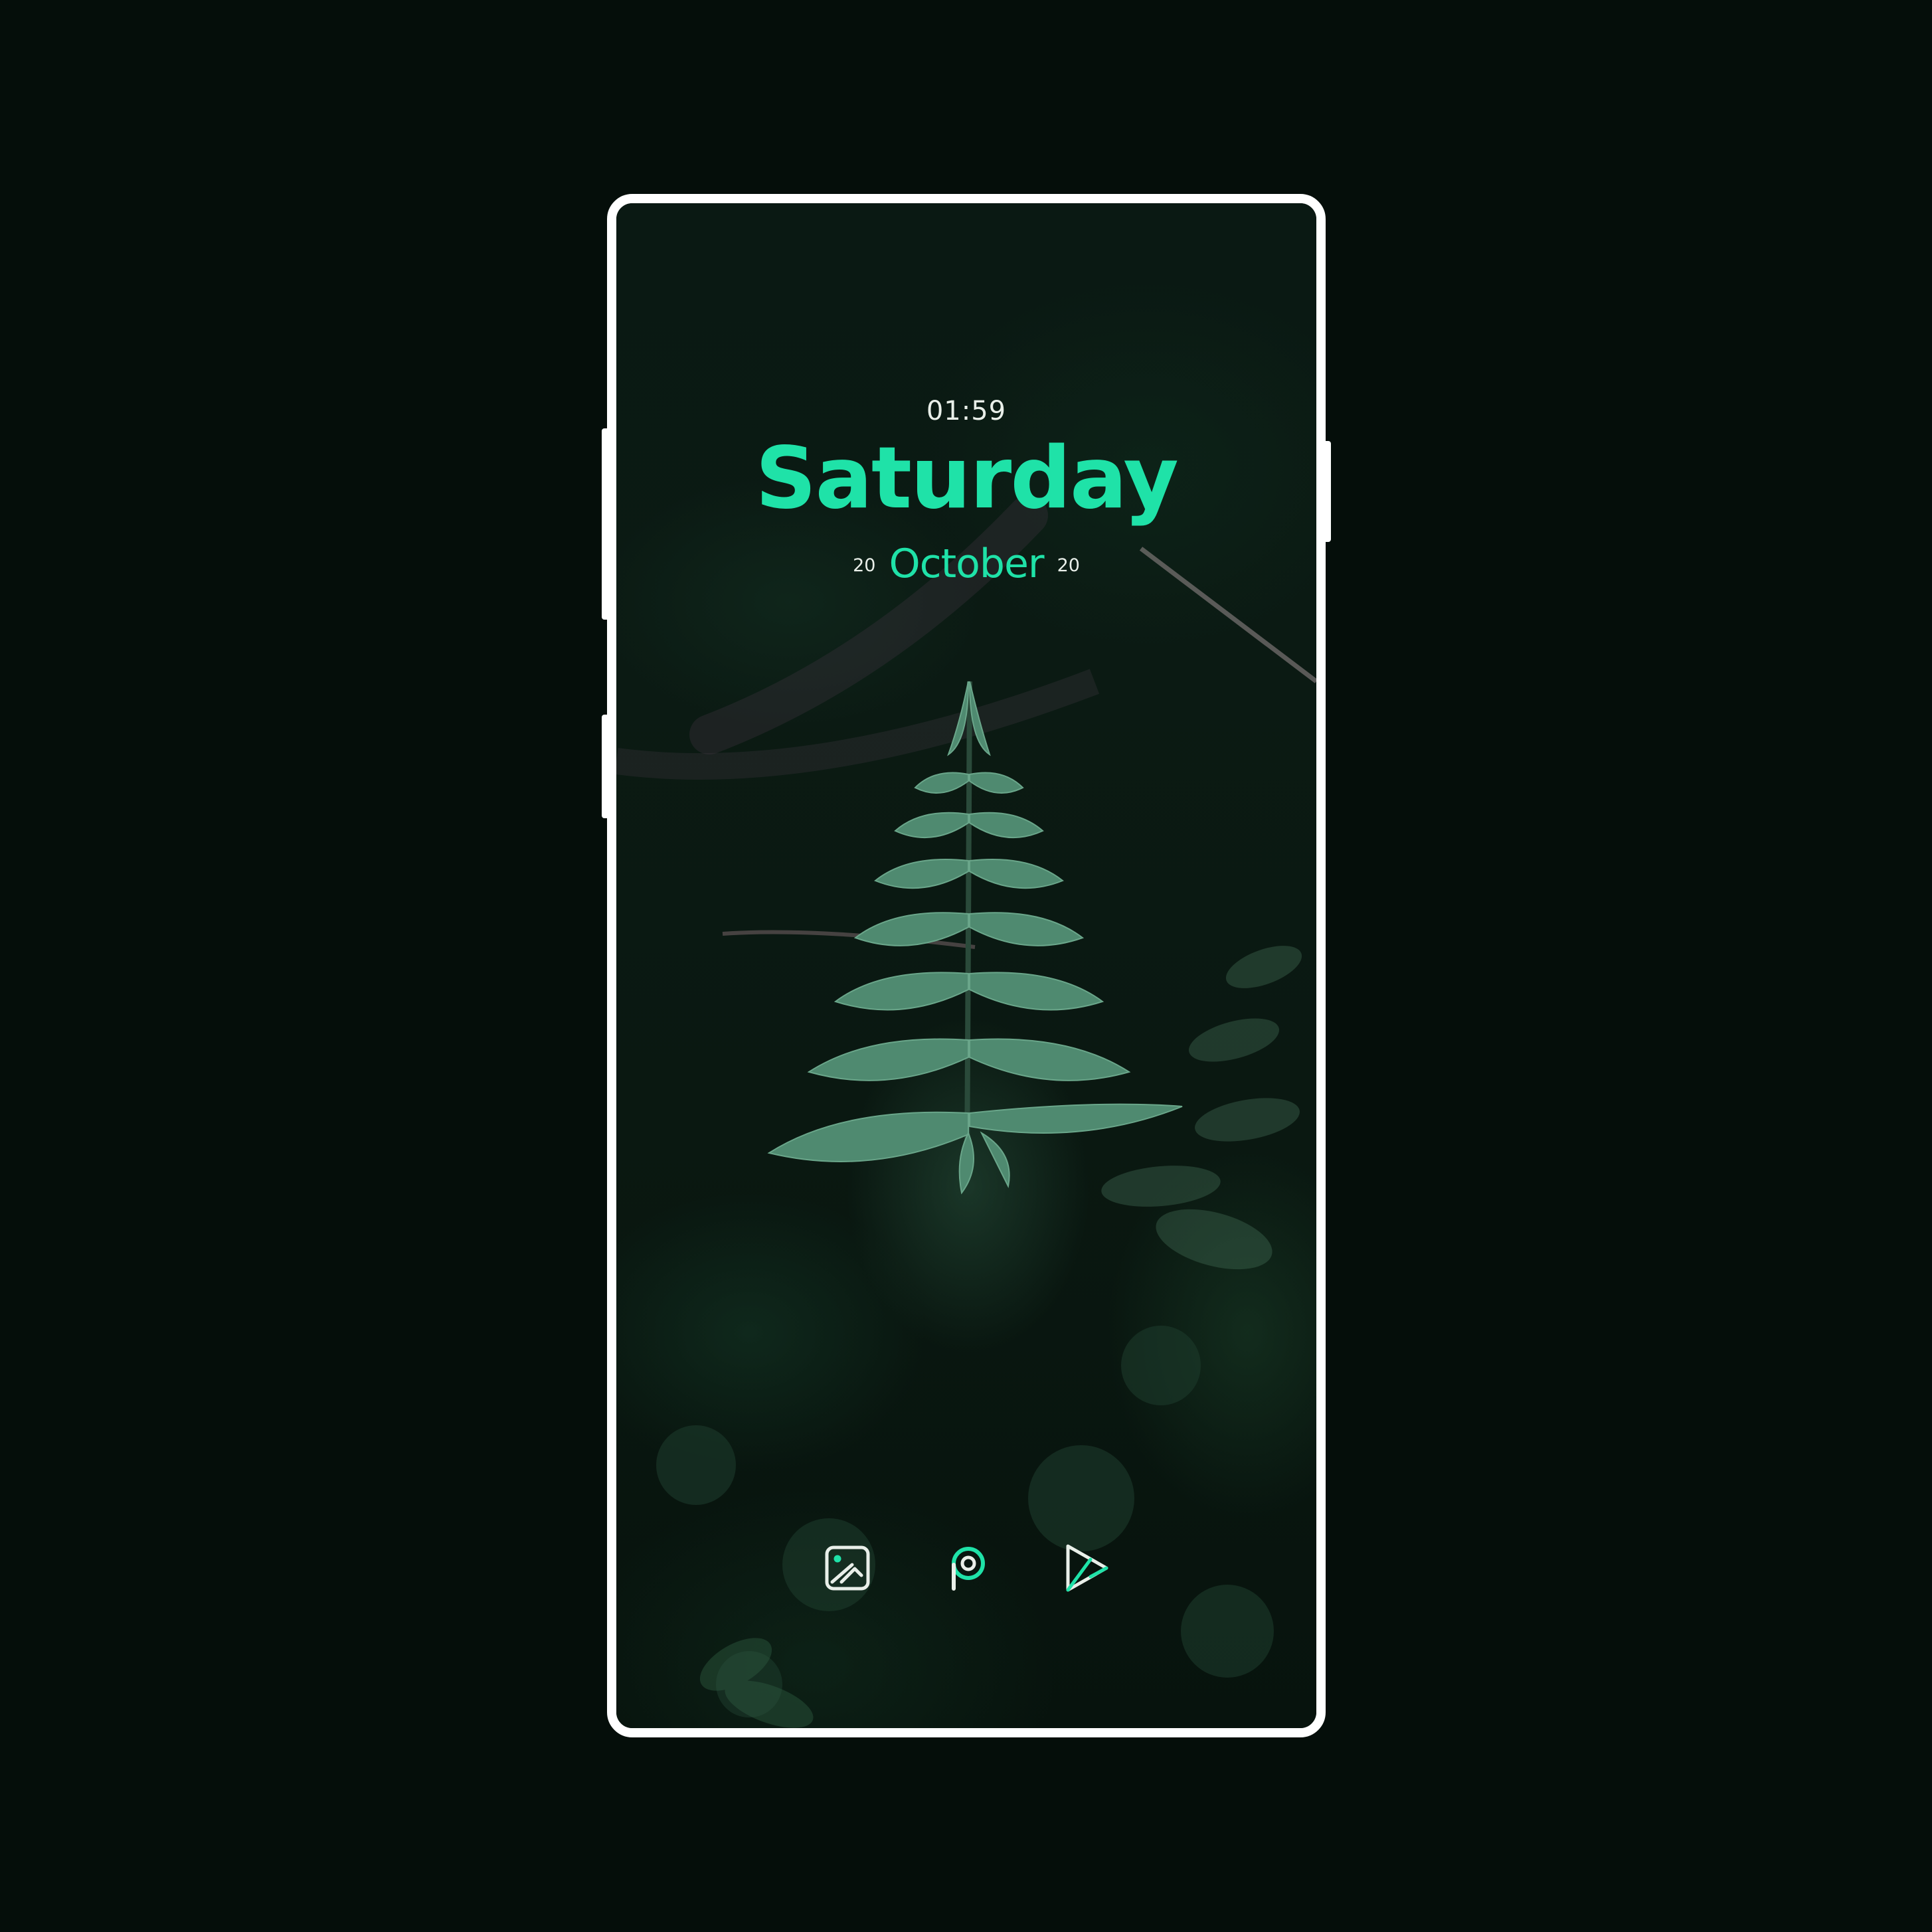  What do you see at coordinates (865, 565) in the screenshot?
I see `date-left: 20` at bounding box center [865, 565].